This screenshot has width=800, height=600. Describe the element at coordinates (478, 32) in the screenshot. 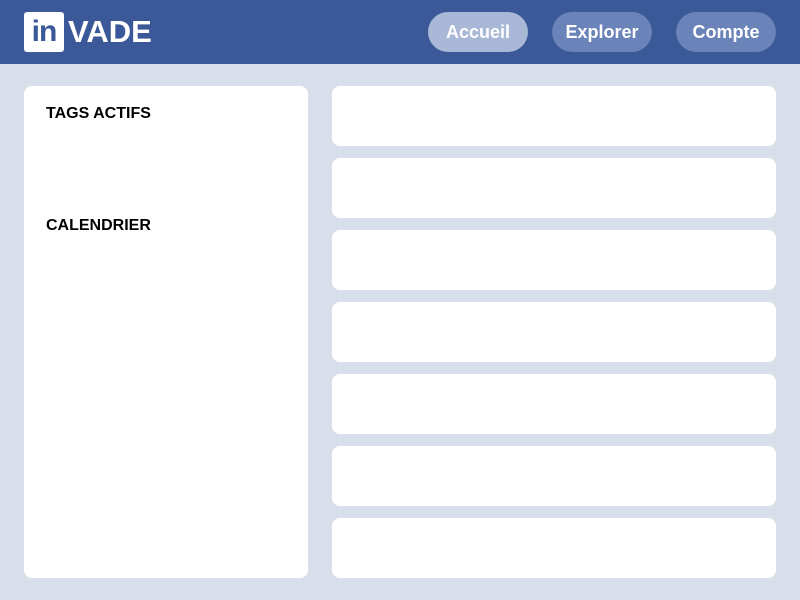

I see `nav-accueil-button: Accueil` at that location.